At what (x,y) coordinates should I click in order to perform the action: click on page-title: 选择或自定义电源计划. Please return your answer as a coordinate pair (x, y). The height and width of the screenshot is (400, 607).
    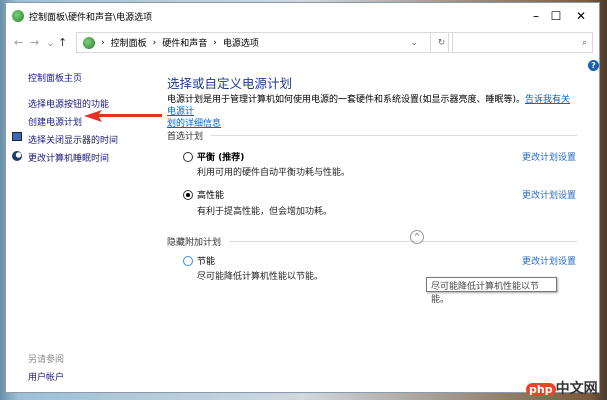
    Looking at the image, I should click on (230, 83).